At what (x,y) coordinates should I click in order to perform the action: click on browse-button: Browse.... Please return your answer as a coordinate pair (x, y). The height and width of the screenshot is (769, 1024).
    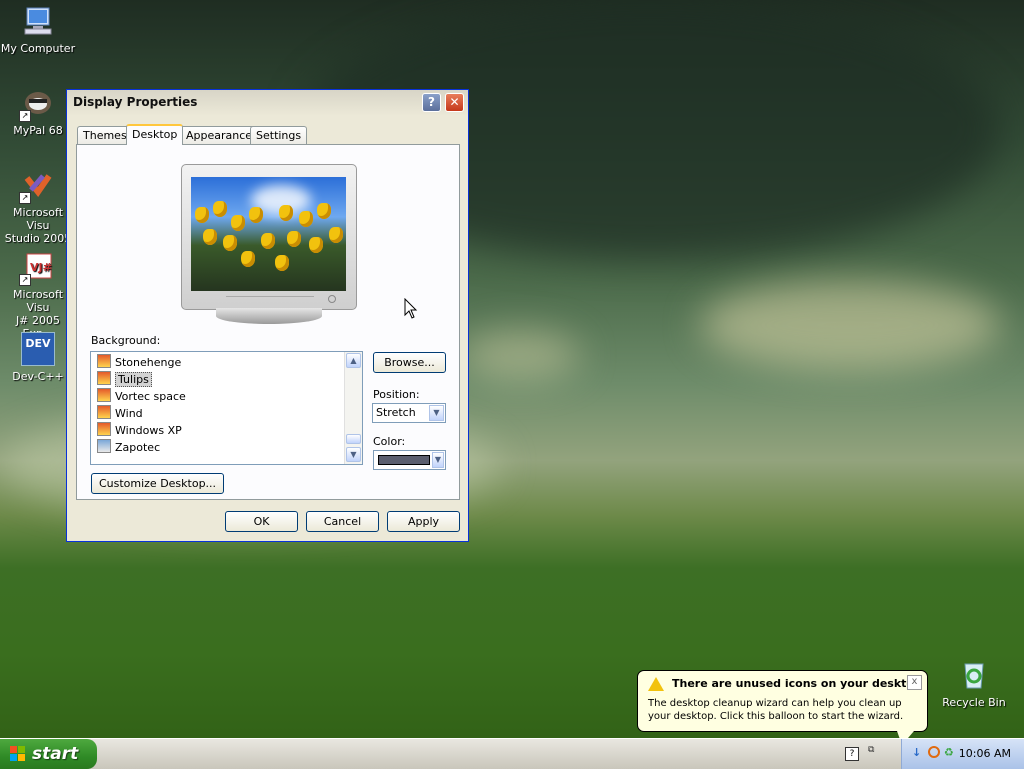
    Looking at the image, I should click on (409, 362).